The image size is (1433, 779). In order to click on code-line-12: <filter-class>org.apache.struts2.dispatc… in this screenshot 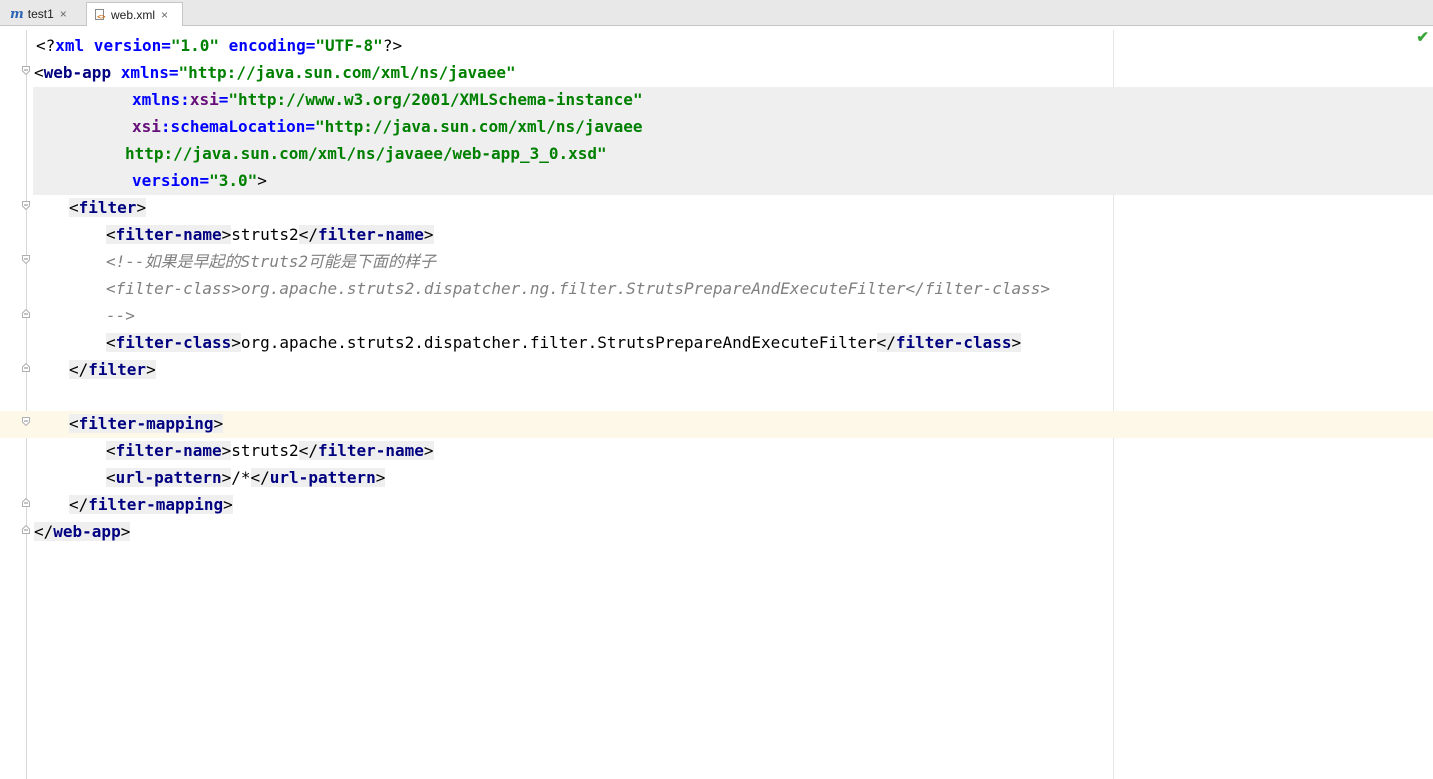, I will do `click(564, 342)`.